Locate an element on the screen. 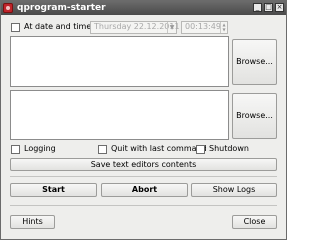 Image resolution: width=320 pixels, height=240 pixels. title-bar: qprogram-starter _ □ × is located at coordinates (143, 8).